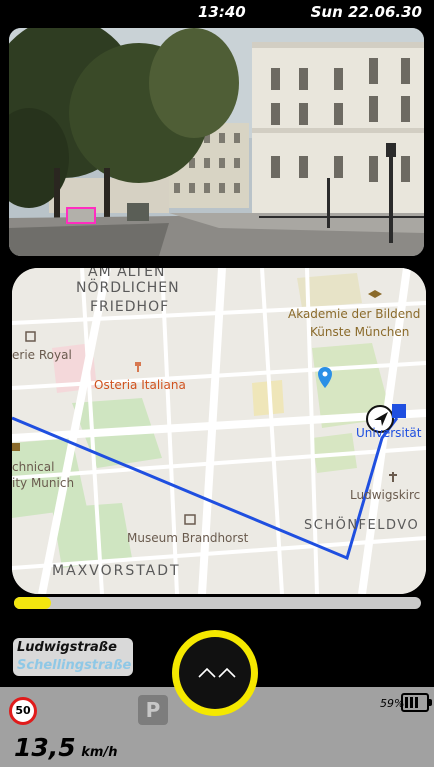 Image resolution: width=434 pixels, height=767 pixels. Describe the element at coordinates (116, 571) in the screenshot. I see `map-label-maxvorstadt: MAXVORSTADT` at that location.